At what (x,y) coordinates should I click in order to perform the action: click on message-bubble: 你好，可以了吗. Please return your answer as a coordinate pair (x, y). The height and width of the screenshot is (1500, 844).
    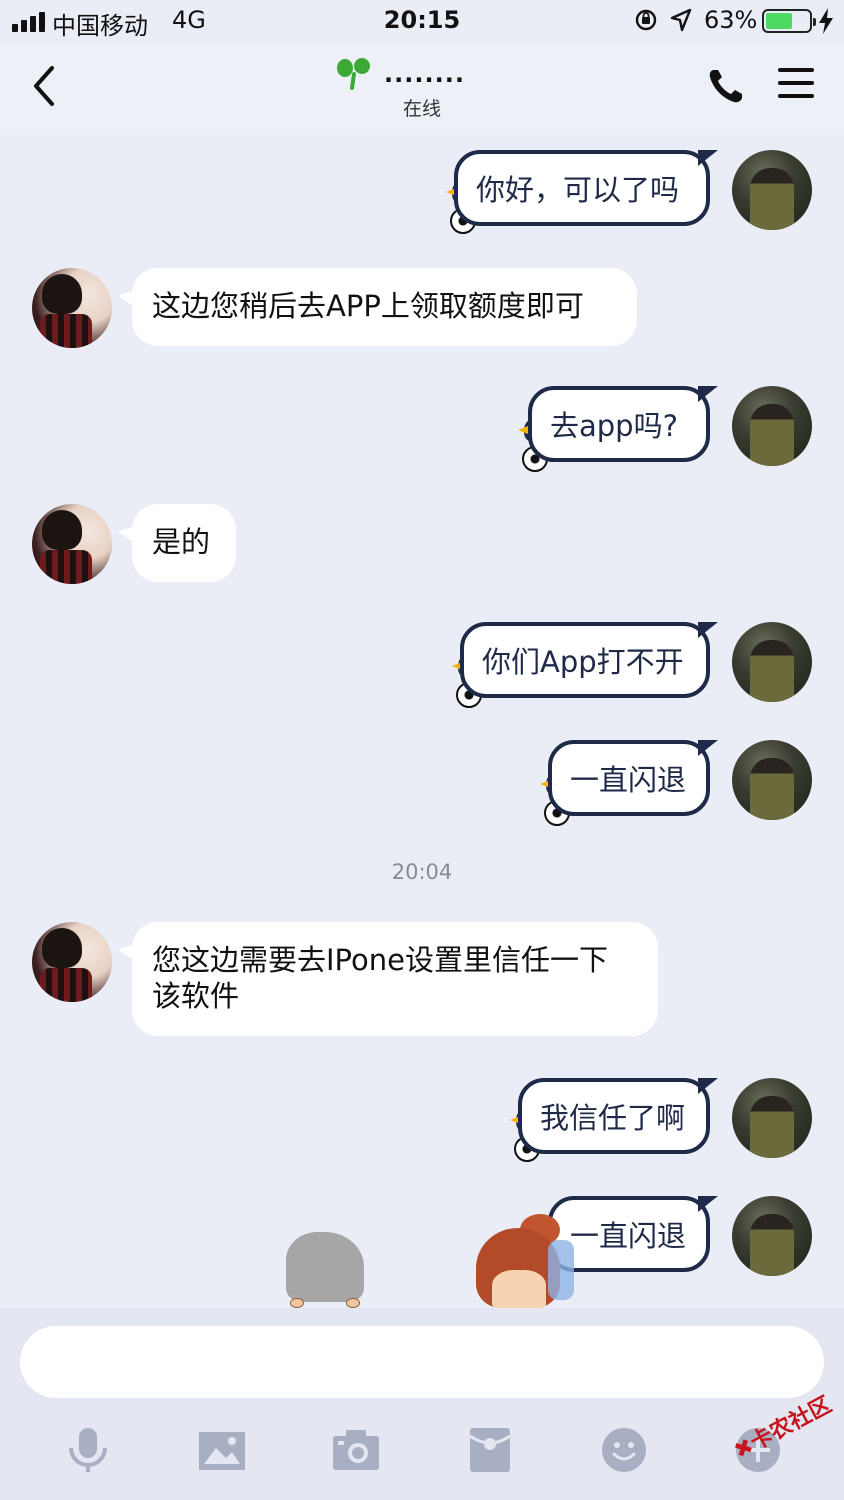
    Looking at the image, I should click on (582, 188).